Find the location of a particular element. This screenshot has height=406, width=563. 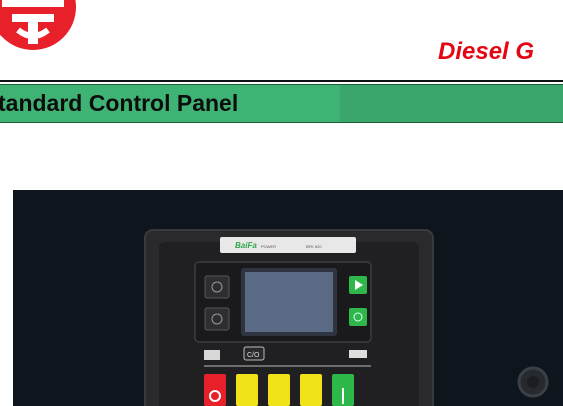

brand-text: BaiFa is located at coordinates (246, 245).